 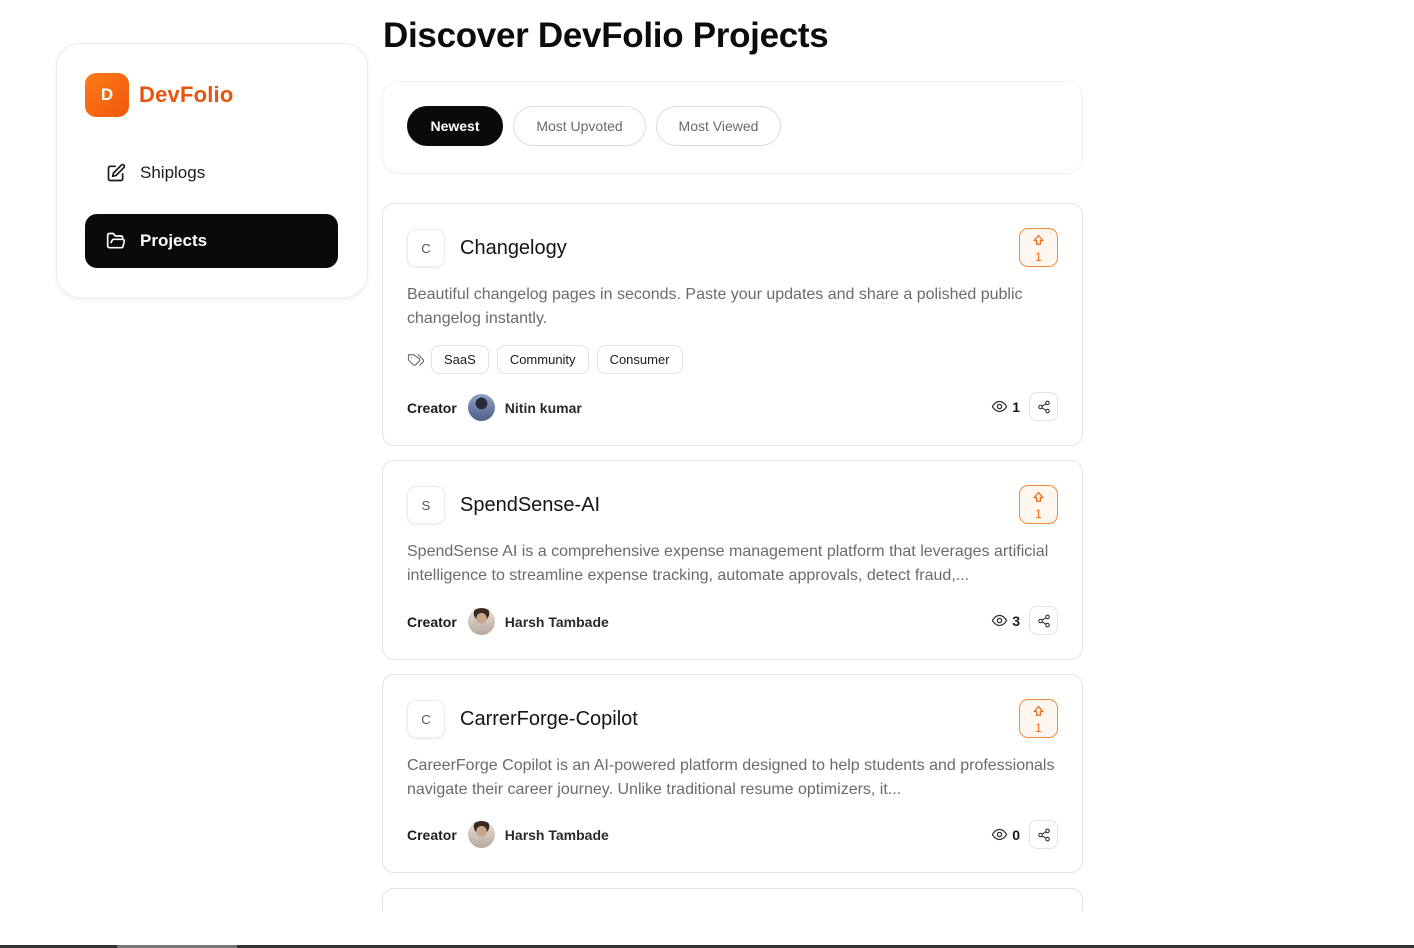 What do you see at coordinates (455, 126) in the screenshot?
I see `filter-newest-button: Newest` at bounding box center [455, 126].